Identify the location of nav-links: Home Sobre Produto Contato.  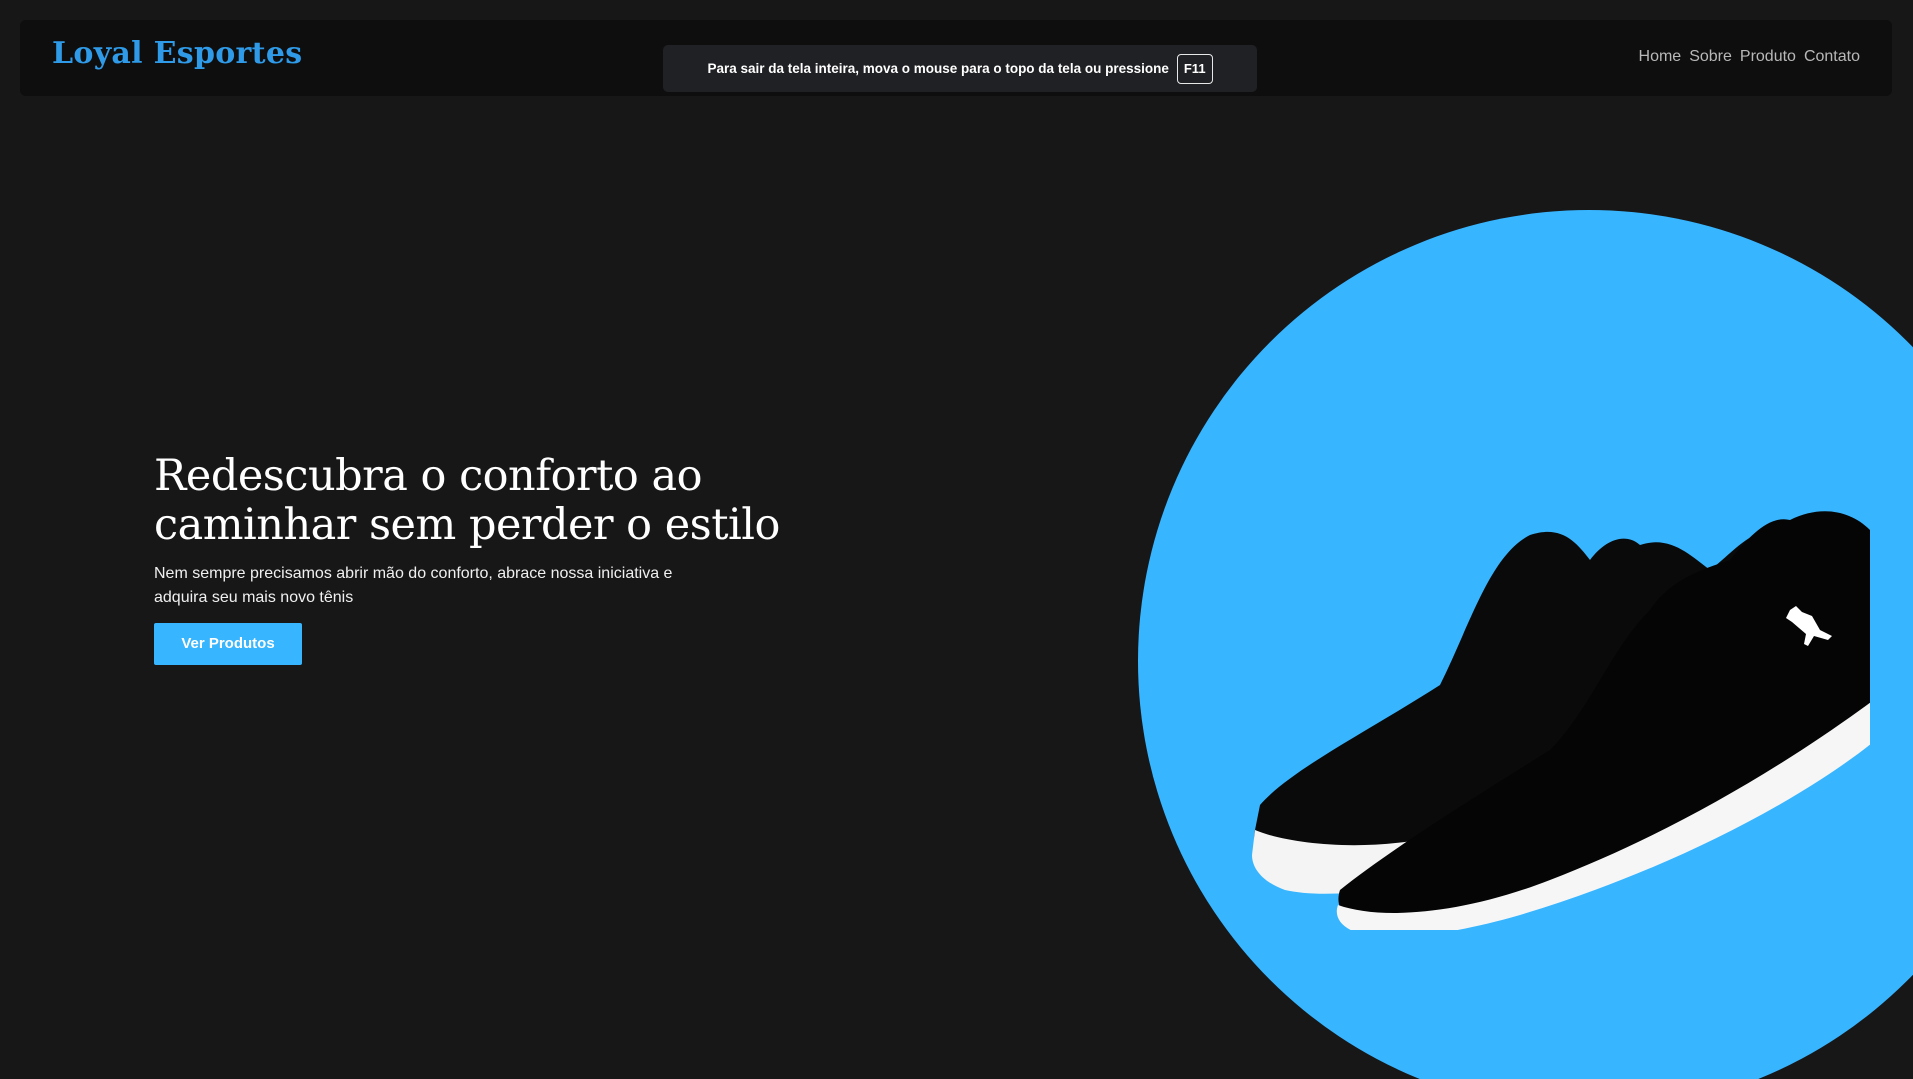
(1749, 57).